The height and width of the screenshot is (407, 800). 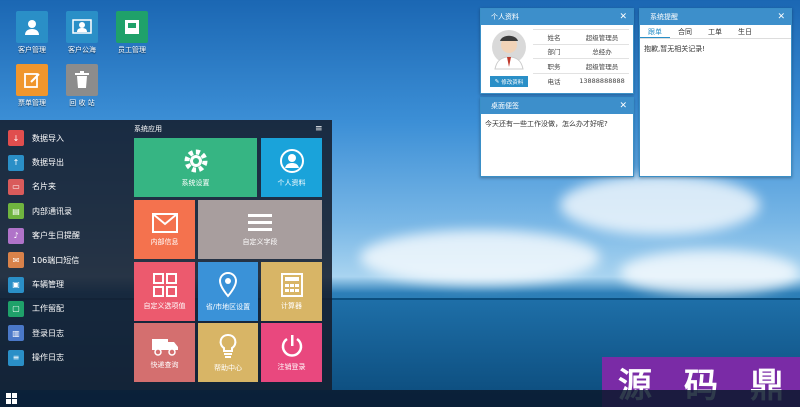 I want to click on start-item-label: 内部通讯录, so click(x=52, y=211).